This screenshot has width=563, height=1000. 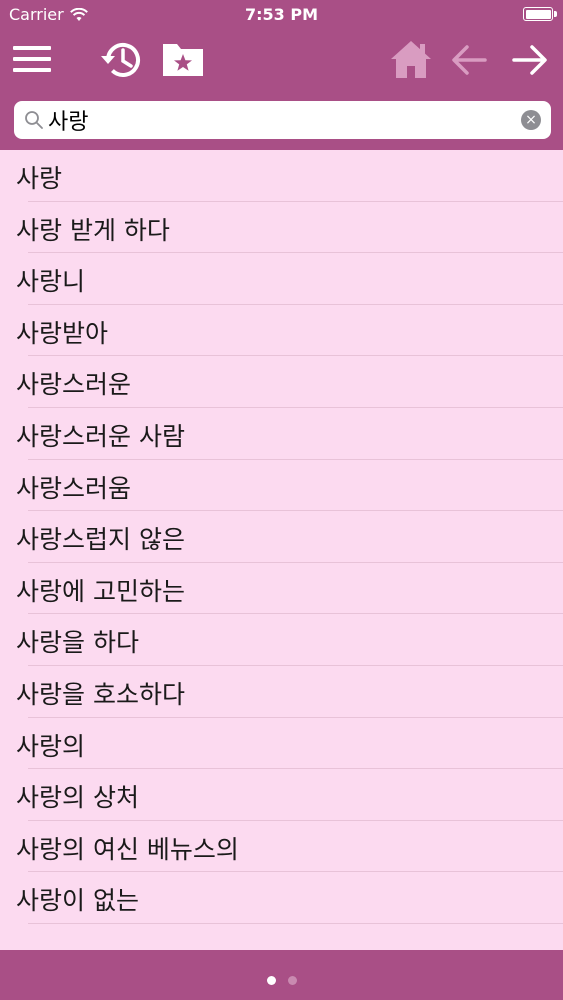 I want to click on list-item-label: 사랑니, so click(x=51, y=282).